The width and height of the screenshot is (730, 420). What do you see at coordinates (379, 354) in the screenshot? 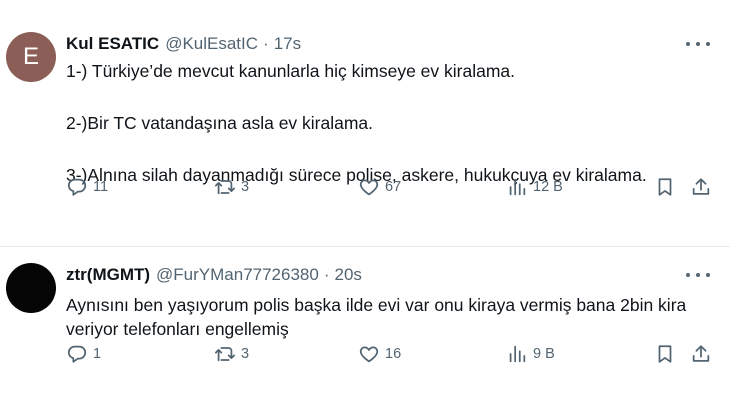
I see `like-button: 16` at bounding box center [379, 354].